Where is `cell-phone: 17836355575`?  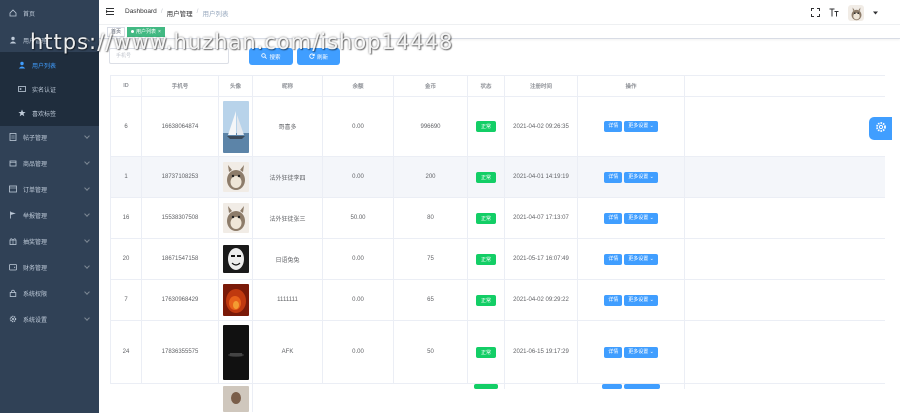 cell-phone: 17836355575 is located at coordinates (180, 352).